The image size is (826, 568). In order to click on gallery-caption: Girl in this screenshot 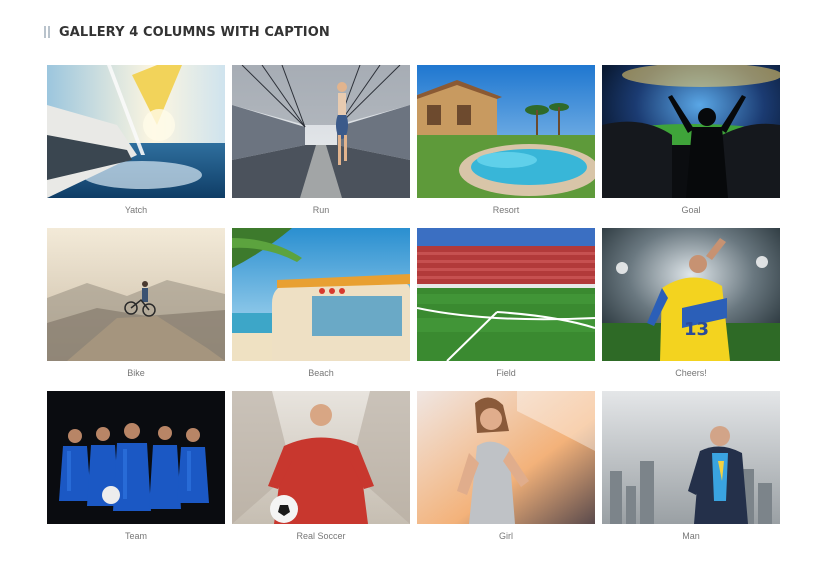, I will do `click(506, 536)`.